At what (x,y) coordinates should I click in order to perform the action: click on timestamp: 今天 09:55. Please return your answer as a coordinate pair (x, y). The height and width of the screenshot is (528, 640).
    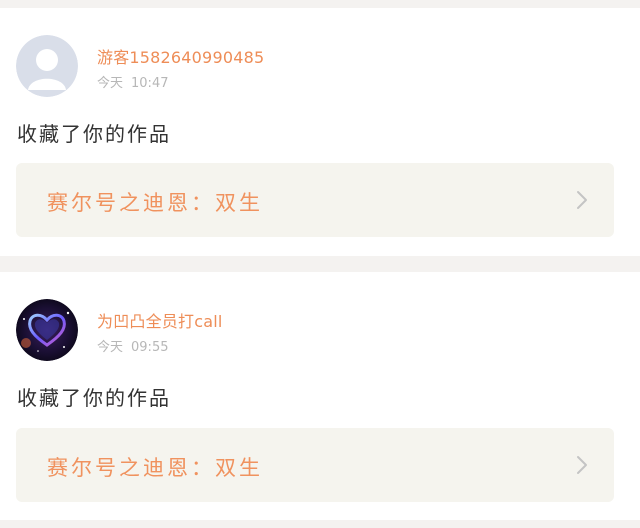
    Looking at the image, I should click on (132, 345).